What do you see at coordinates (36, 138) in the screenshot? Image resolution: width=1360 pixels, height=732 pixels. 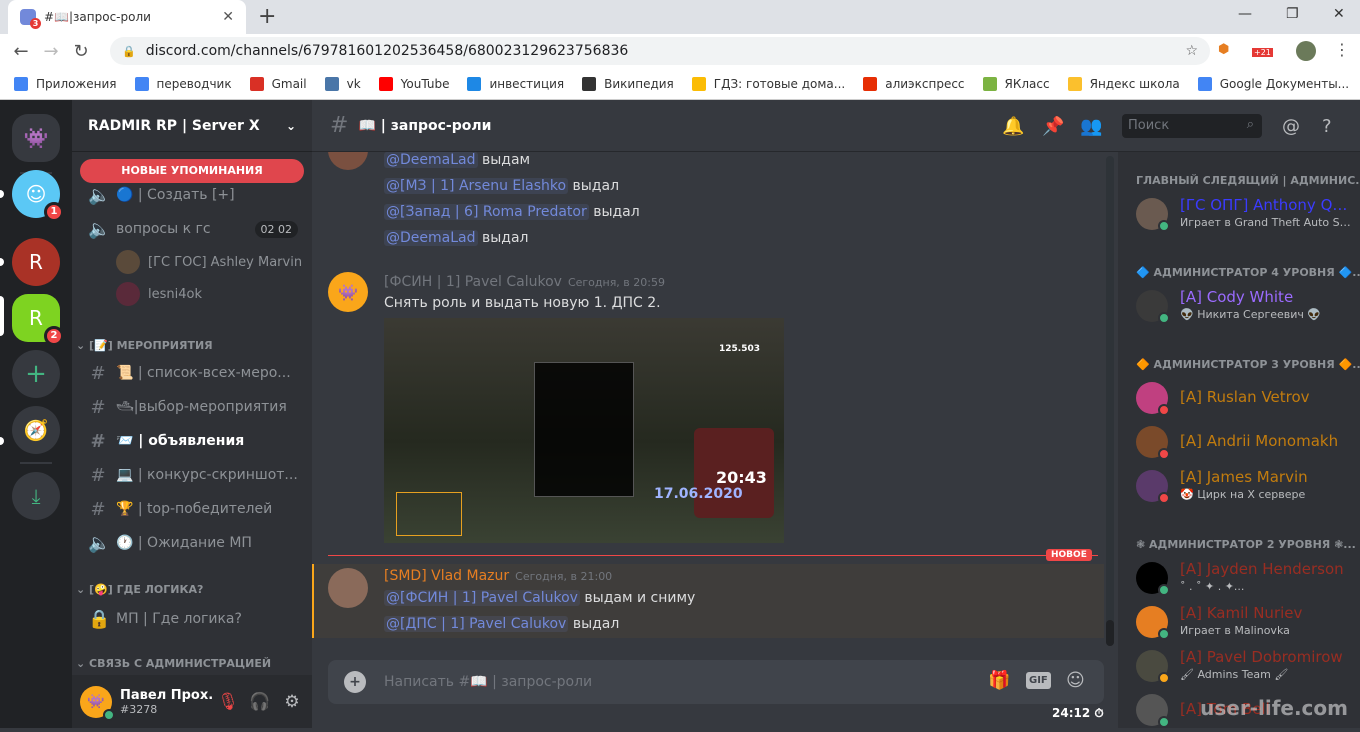 I see `home-button: 👾` at bounding box center [36, 138].